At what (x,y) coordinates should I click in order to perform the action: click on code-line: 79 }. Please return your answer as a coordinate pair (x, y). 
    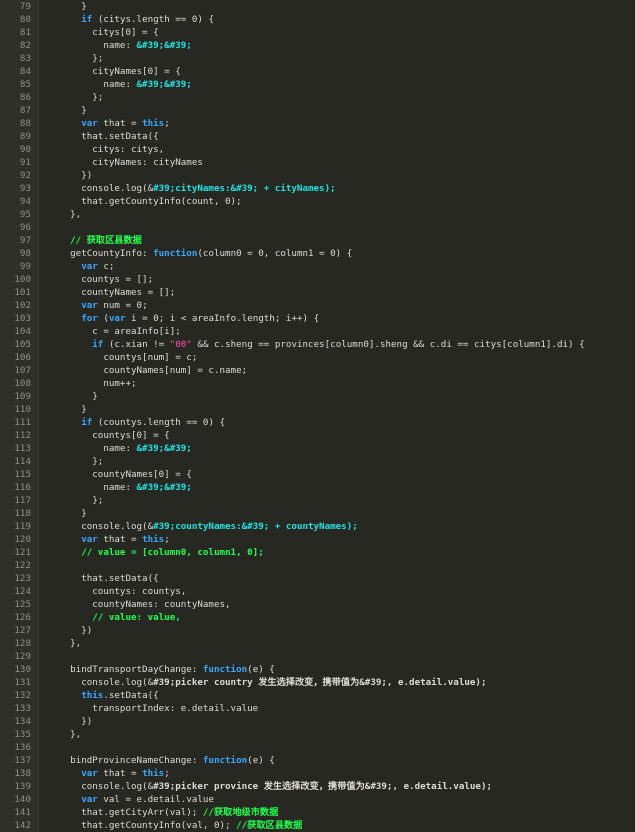
    Looking at the image, I should click on (317, 6).